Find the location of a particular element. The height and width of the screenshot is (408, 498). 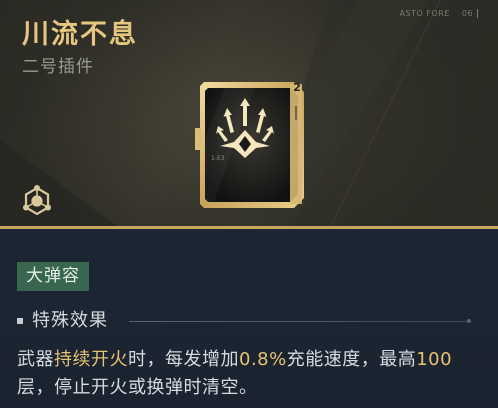

desc-highlight-3: 100 is located at coordinates (434, 359).